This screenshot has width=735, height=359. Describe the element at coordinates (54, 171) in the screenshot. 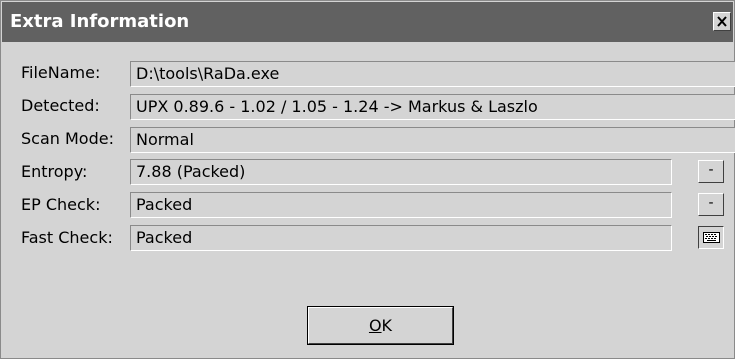

I see `entropy-label: Entropy:` at that location.